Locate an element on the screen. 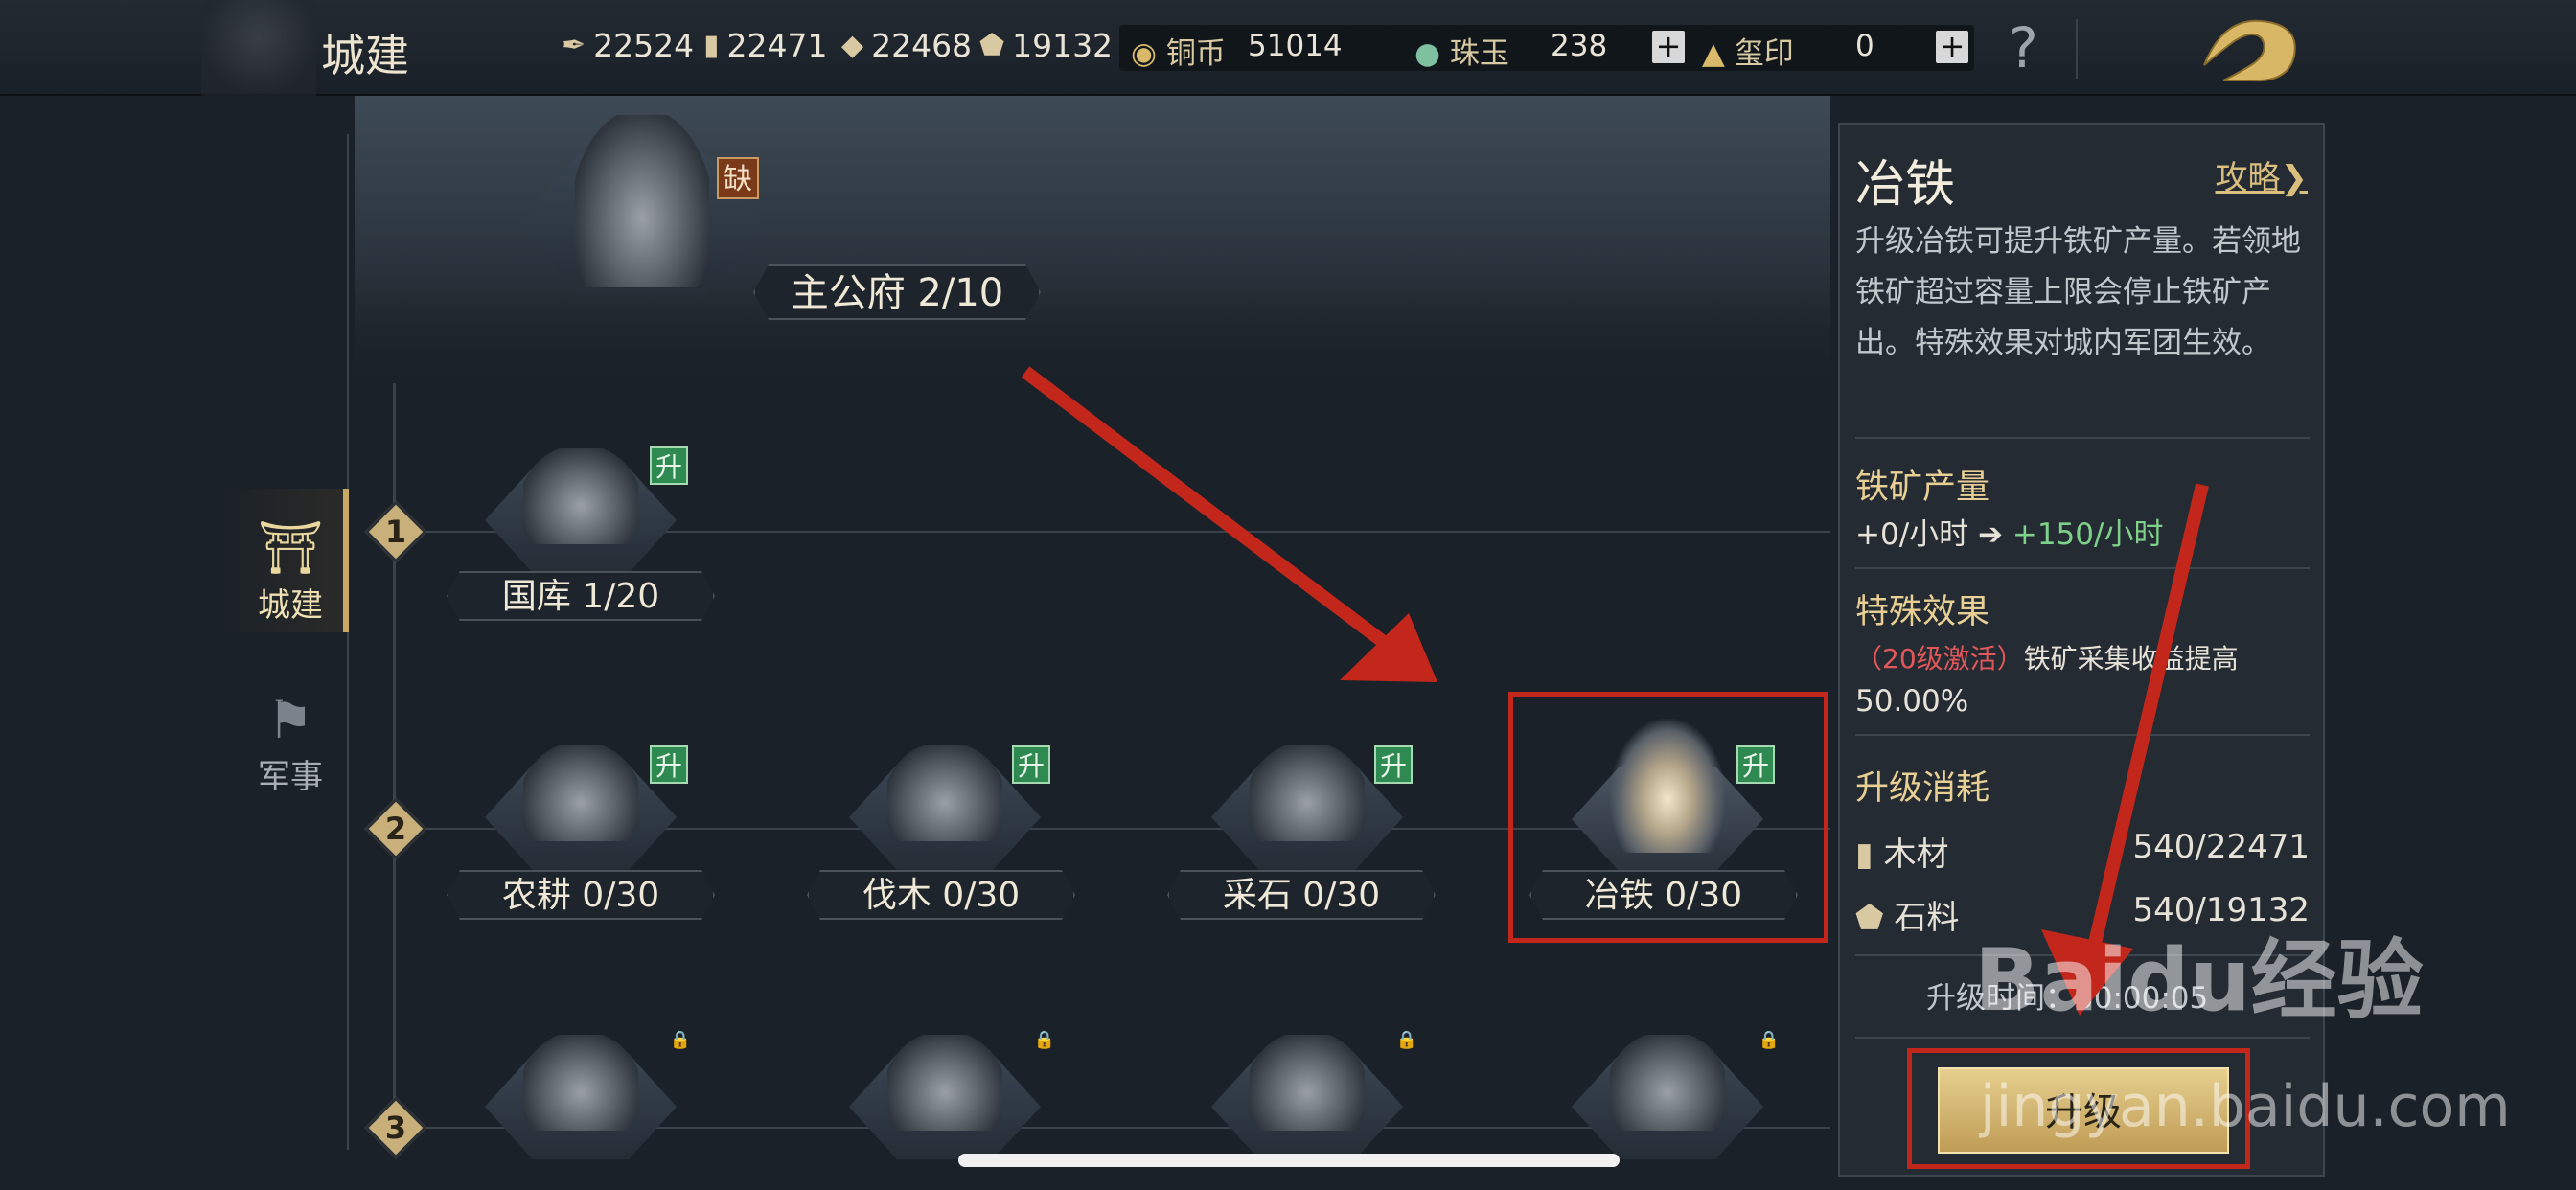 The height and width of the screenshot is (1190, 2576). watermark-url: jingyan.baidu.com is located at coordinates (2245, 1106).